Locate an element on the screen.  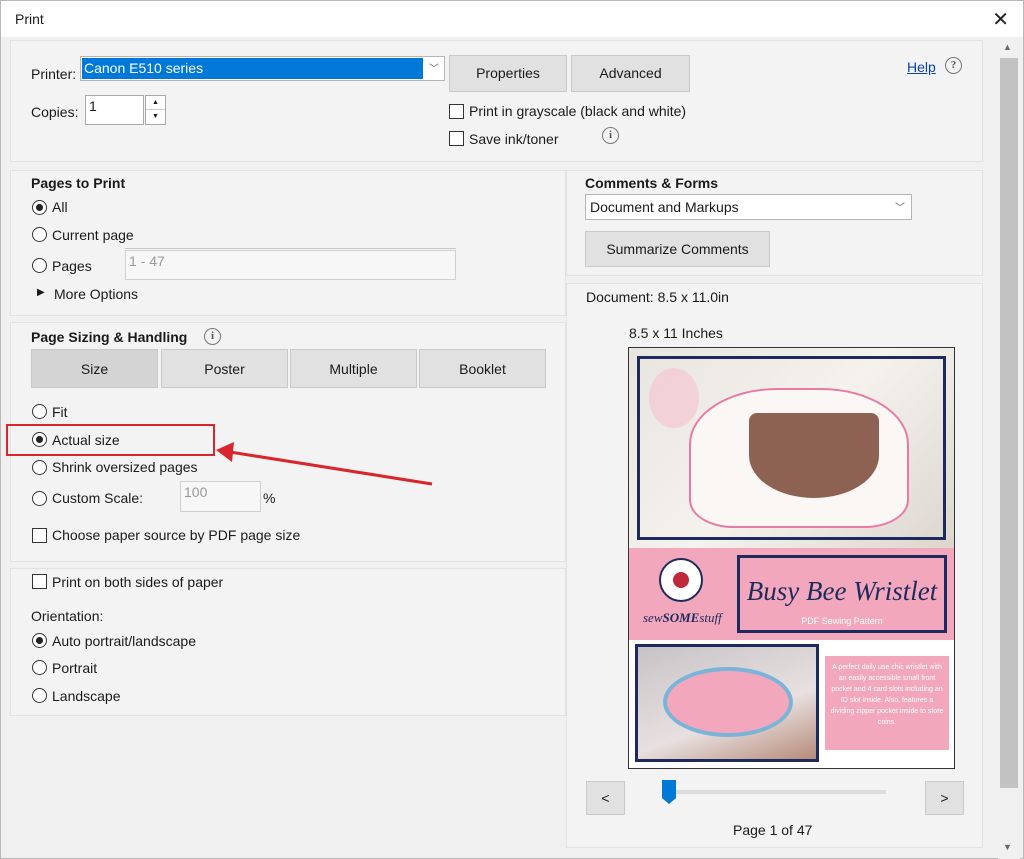
annotation-arrow-icon is located at coordinates (324, 464).